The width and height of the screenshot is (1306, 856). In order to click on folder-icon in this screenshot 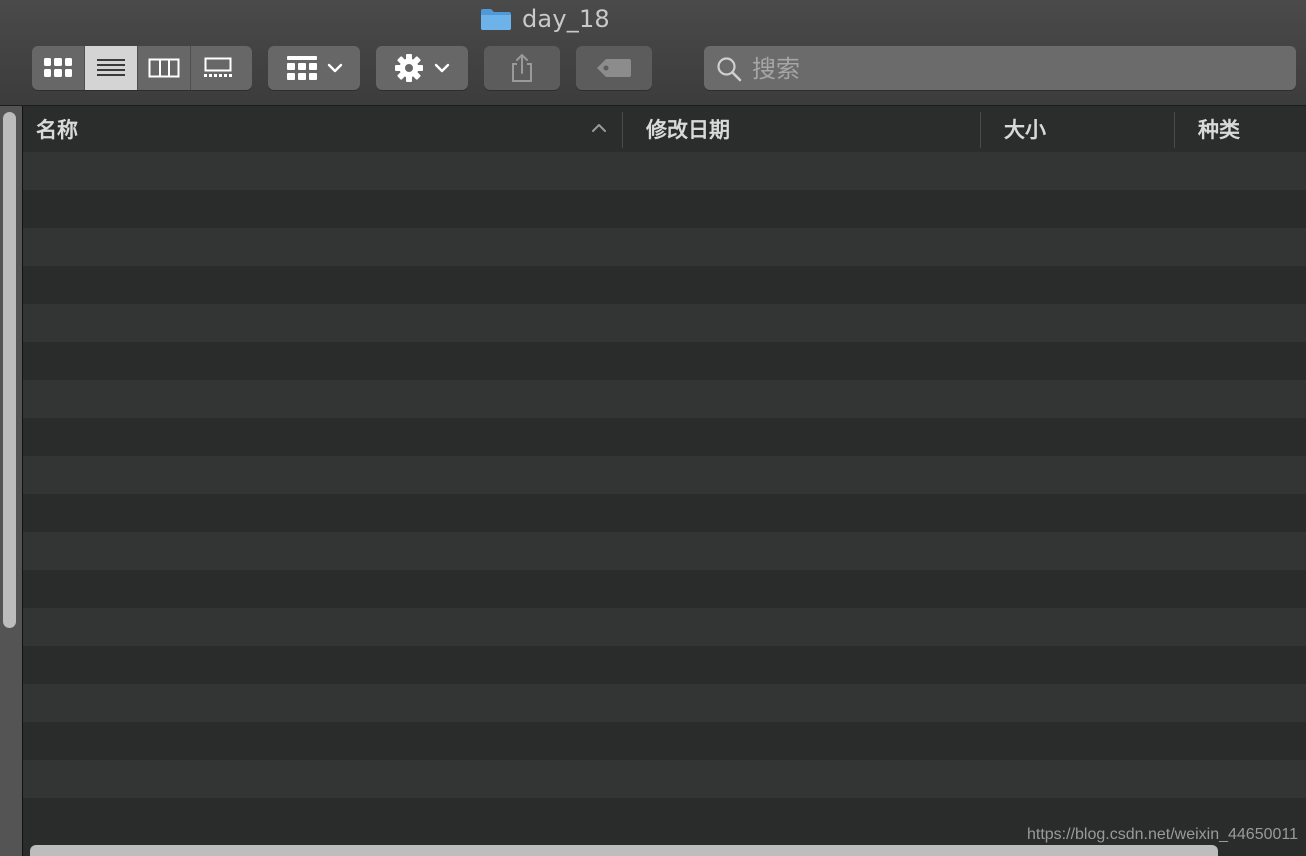, I will do `click(496, 19)`.